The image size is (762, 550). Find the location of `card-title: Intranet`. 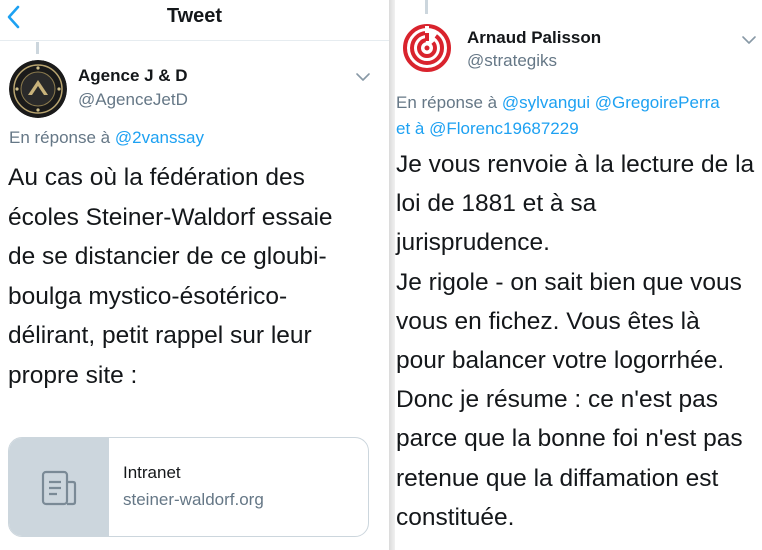

card-title: Intranet is located at coordinates (152, 472).